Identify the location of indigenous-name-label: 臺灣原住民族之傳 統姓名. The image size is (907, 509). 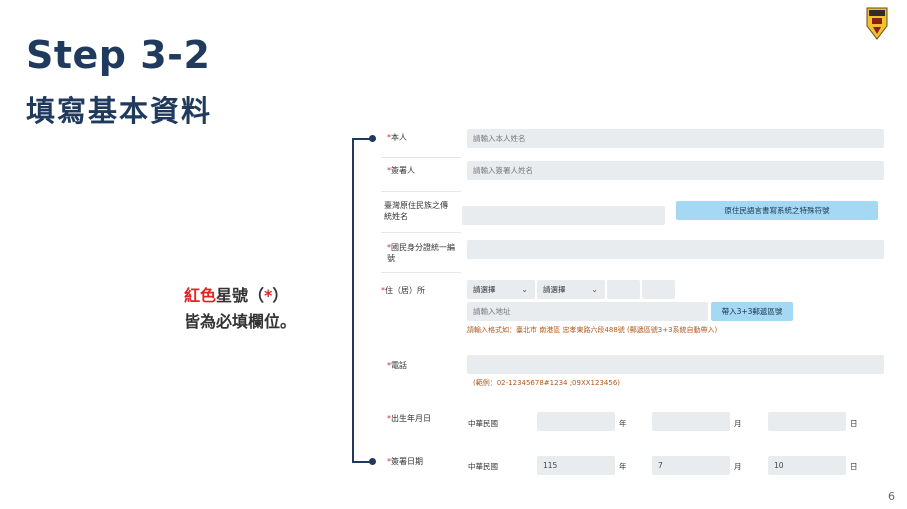
(416, 211).